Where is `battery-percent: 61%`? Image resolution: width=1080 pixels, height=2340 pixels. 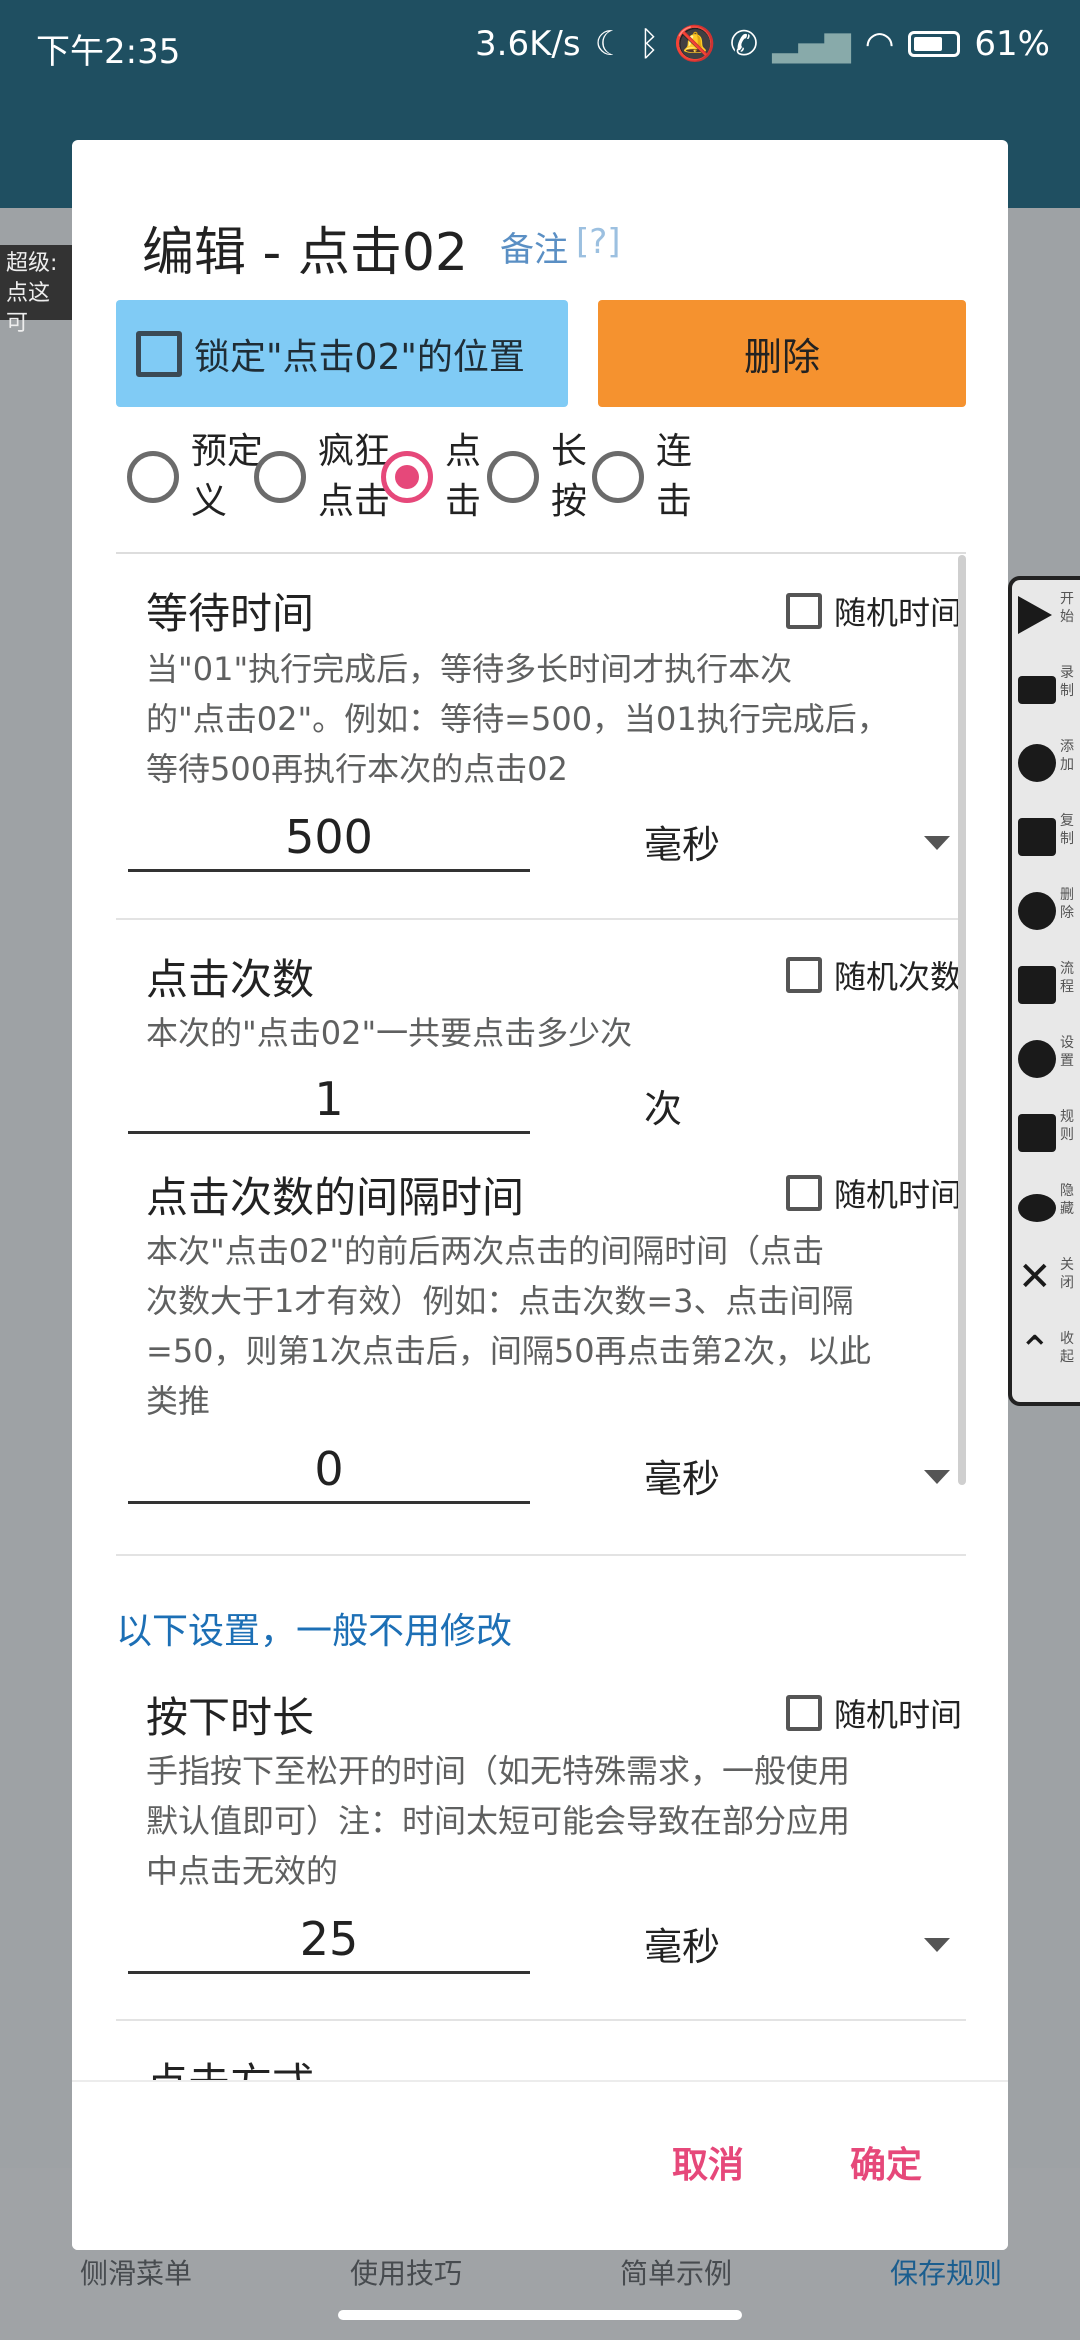 battery-percent: 61% is located at coordinates (1012, 44).